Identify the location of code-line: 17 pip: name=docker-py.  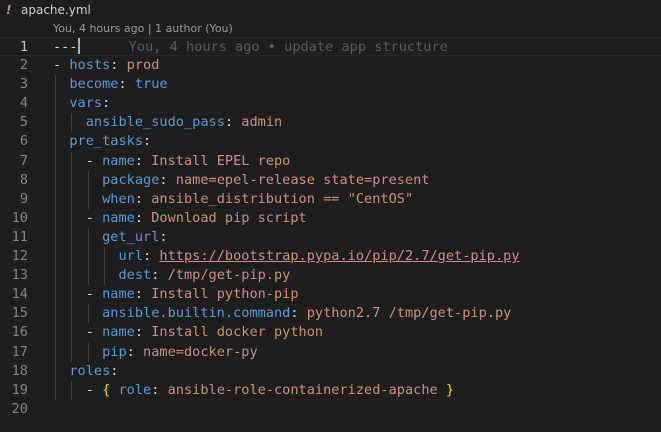
(330, 352).